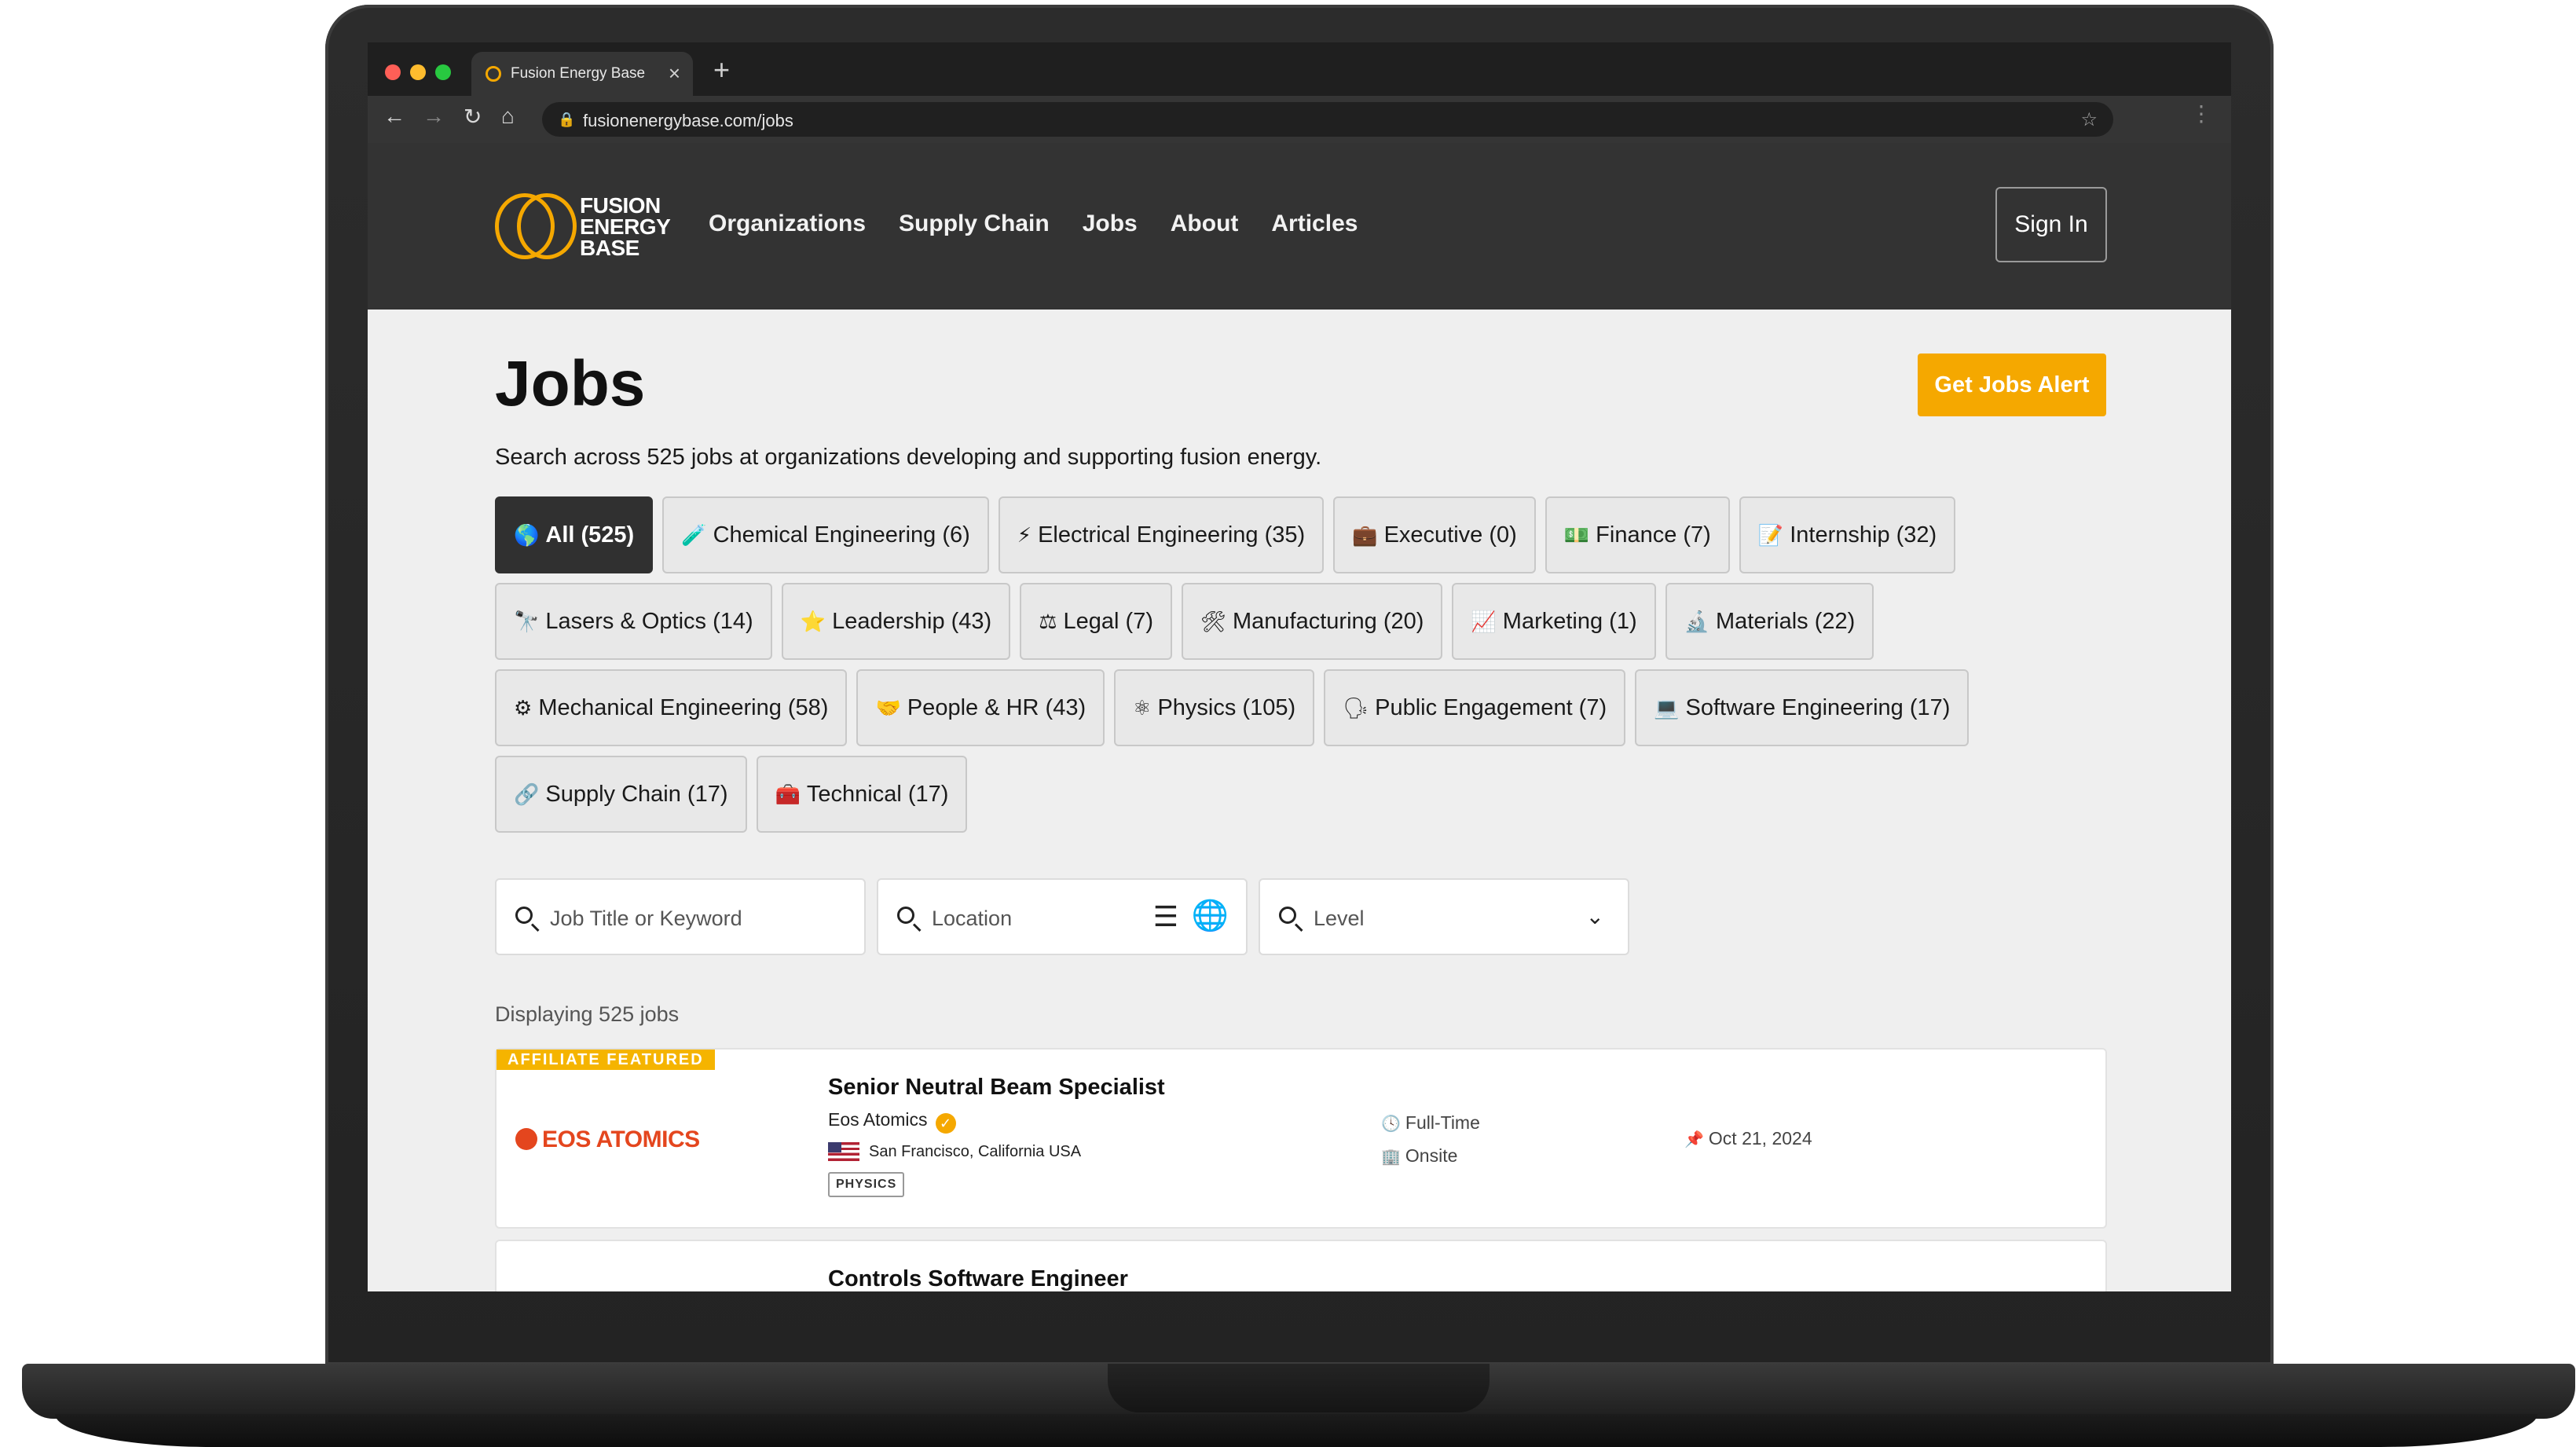 The height and width of the screenshot is (1447, 2576). Describe the element at coordinates (1165, 916) in the screenshot. I see `list-view-icon: ☰` at that location.